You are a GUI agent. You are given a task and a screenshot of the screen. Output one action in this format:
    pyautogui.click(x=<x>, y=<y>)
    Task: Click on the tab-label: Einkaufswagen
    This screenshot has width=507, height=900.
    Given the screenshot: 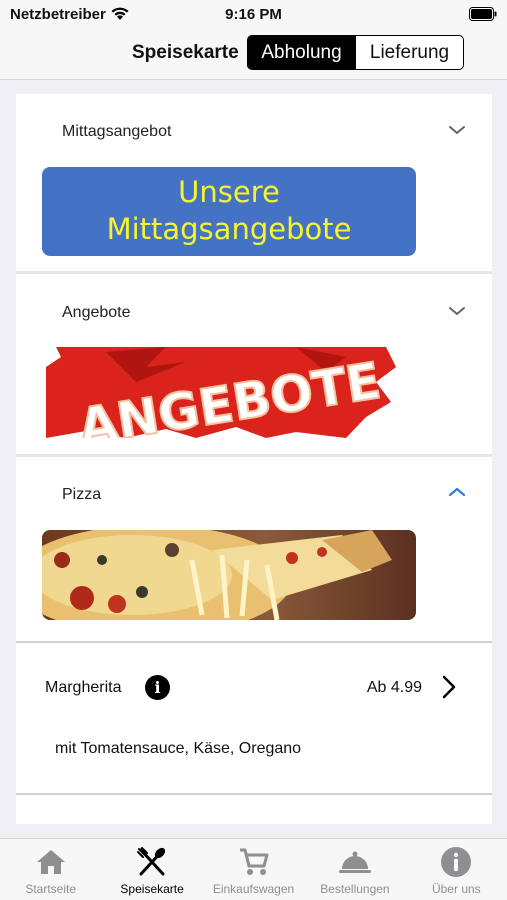 What is the action you would take?
    pyautogui.click(x=253, y=889)
    